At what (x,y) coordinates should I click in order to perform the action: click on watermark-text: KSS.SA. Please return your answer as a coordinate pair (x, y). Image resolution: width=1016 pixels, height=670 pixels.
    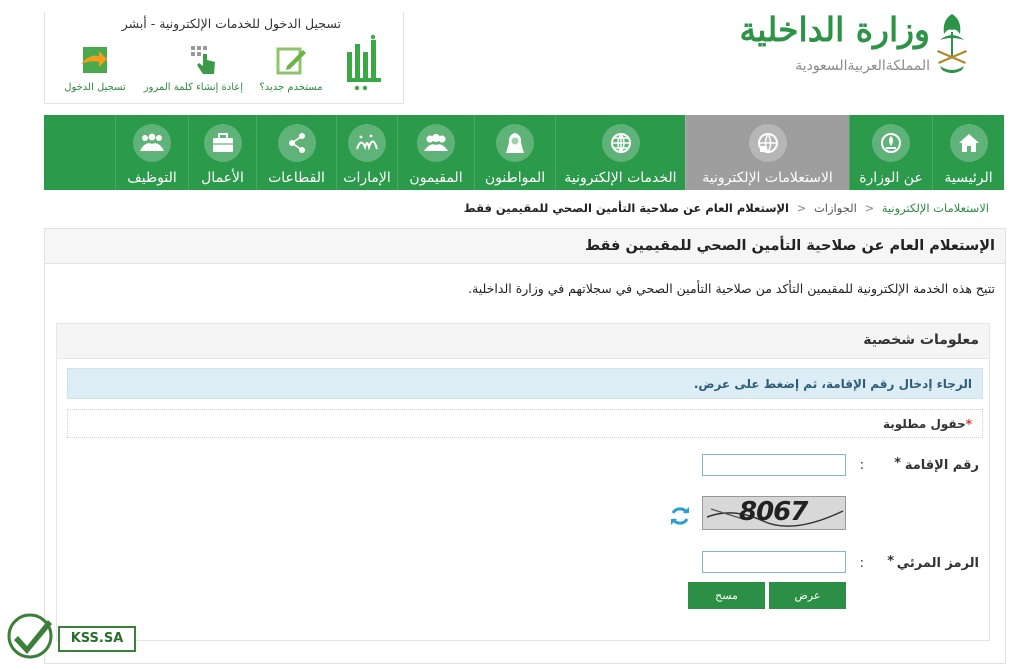
    Looking at the image, I should click on (97, 639).